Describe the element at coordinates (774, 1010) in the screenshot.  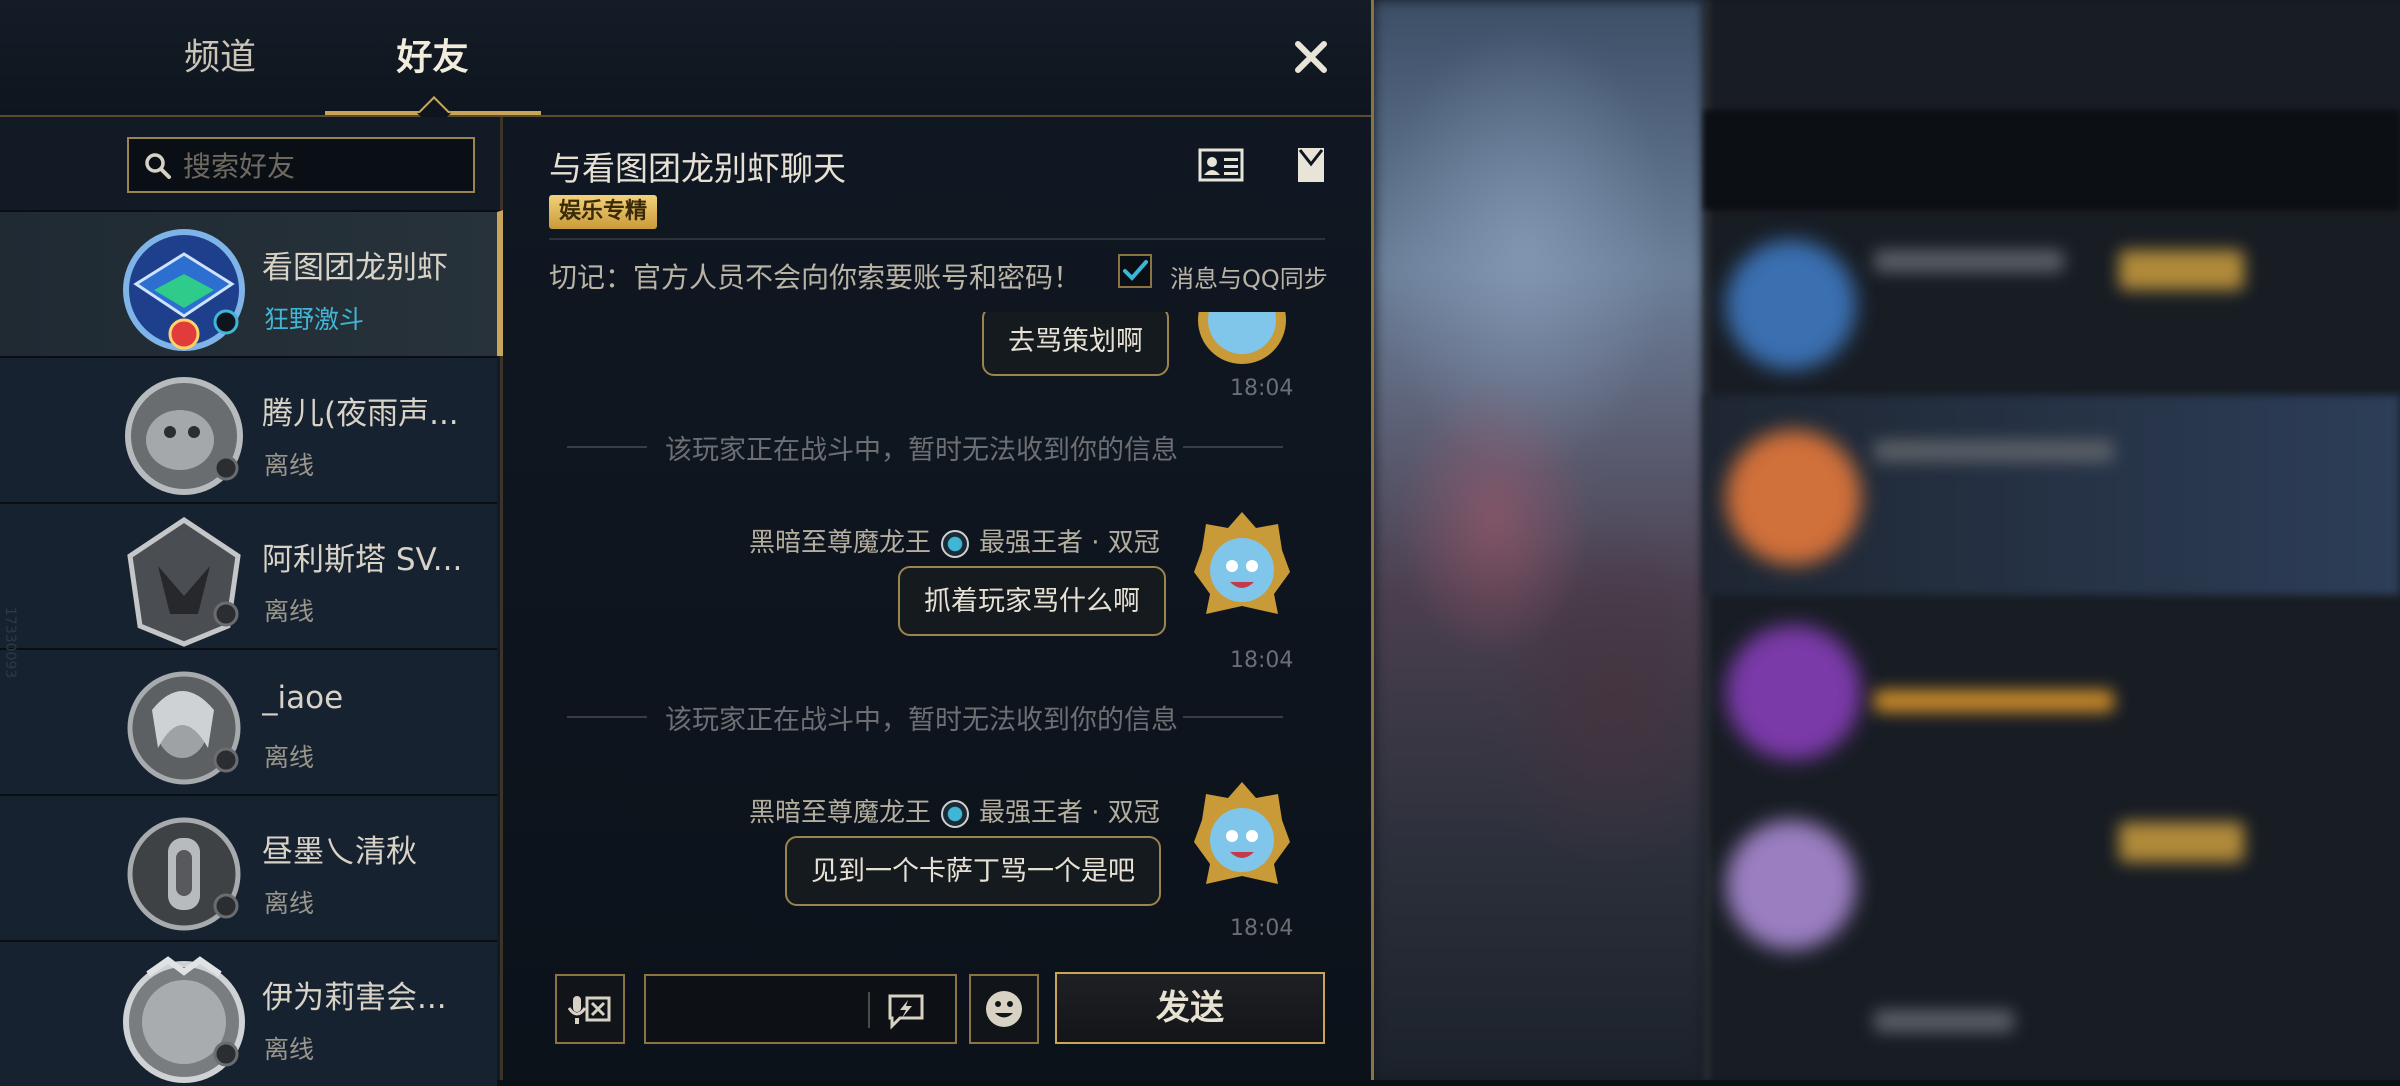
I see `message-input` at that location.